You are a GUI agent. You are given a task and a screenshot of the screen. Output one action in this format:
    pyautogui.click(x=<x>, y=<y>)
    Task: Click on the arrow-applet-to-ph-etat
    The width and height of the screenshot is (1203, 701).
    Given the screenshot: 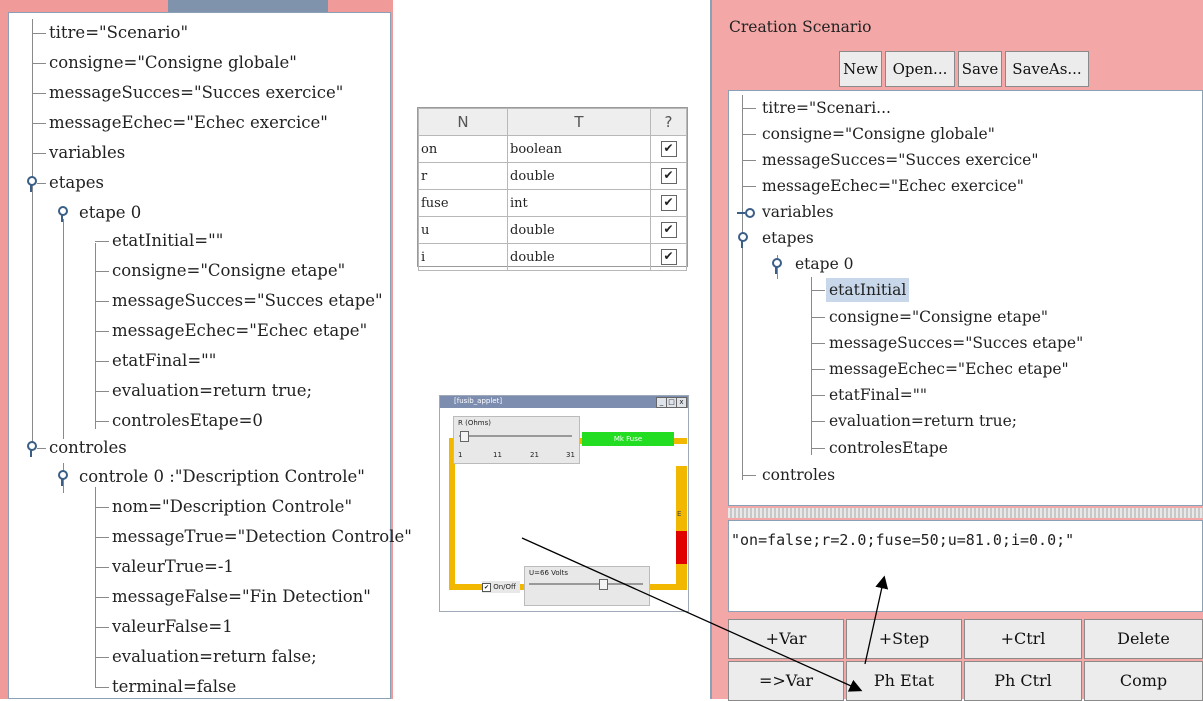 What is the action you would take?
    pyautogui.click(x=692, y=614)
    